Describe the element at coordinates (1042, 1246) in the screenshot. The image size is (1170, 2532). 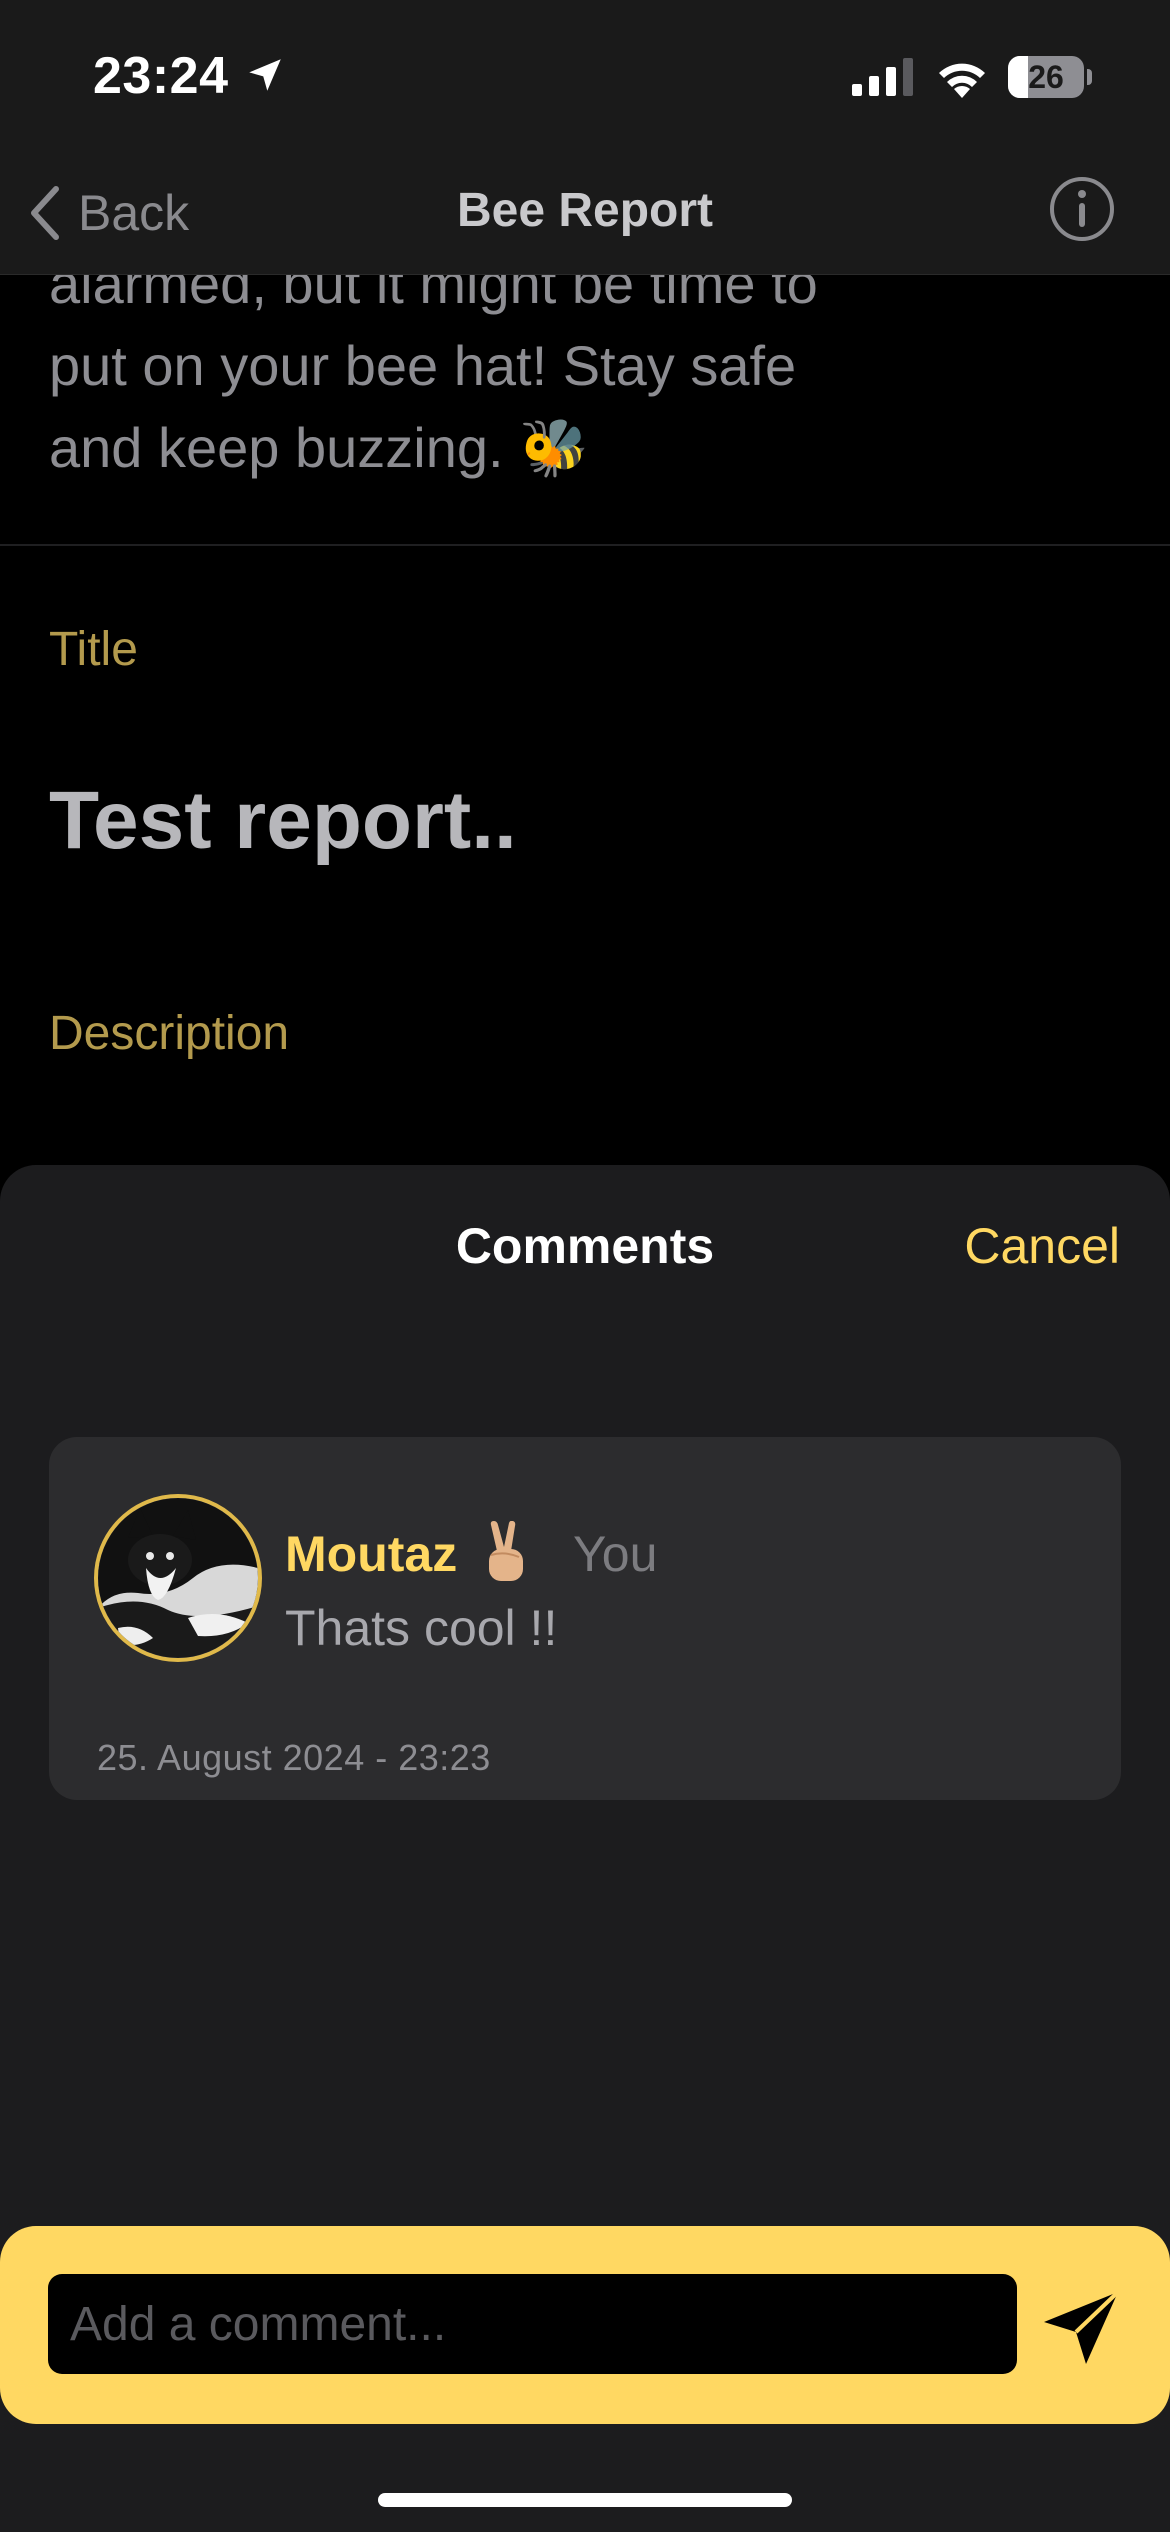
I see `cancel-button: Cancel` at that location.